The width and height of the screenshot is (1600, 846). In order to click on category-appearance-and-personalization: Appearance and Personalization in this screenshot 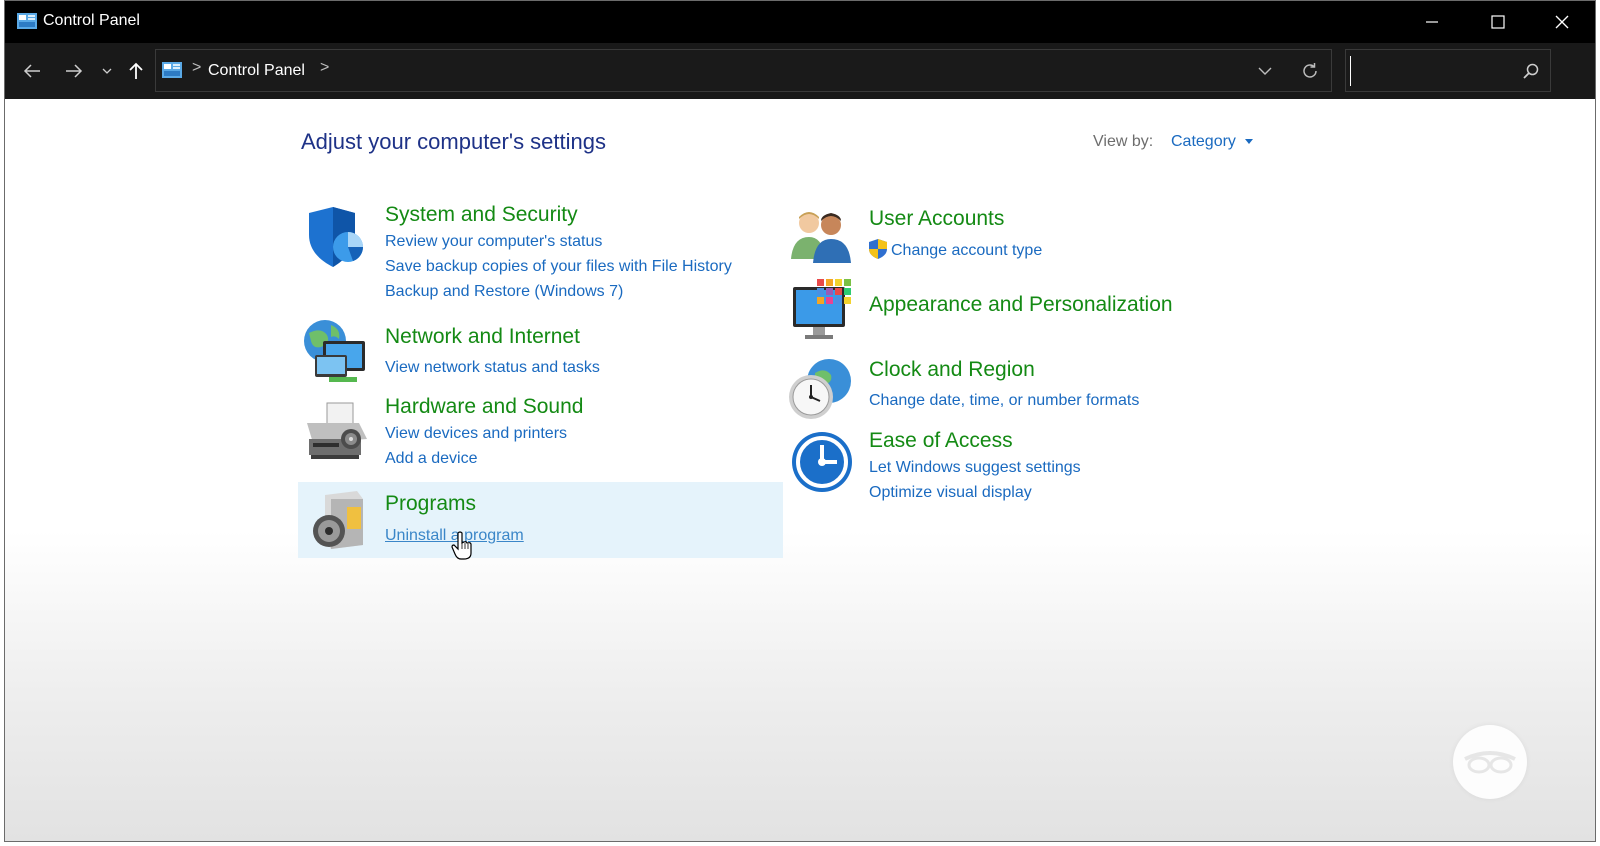, I will do `click(1021, 305)`.